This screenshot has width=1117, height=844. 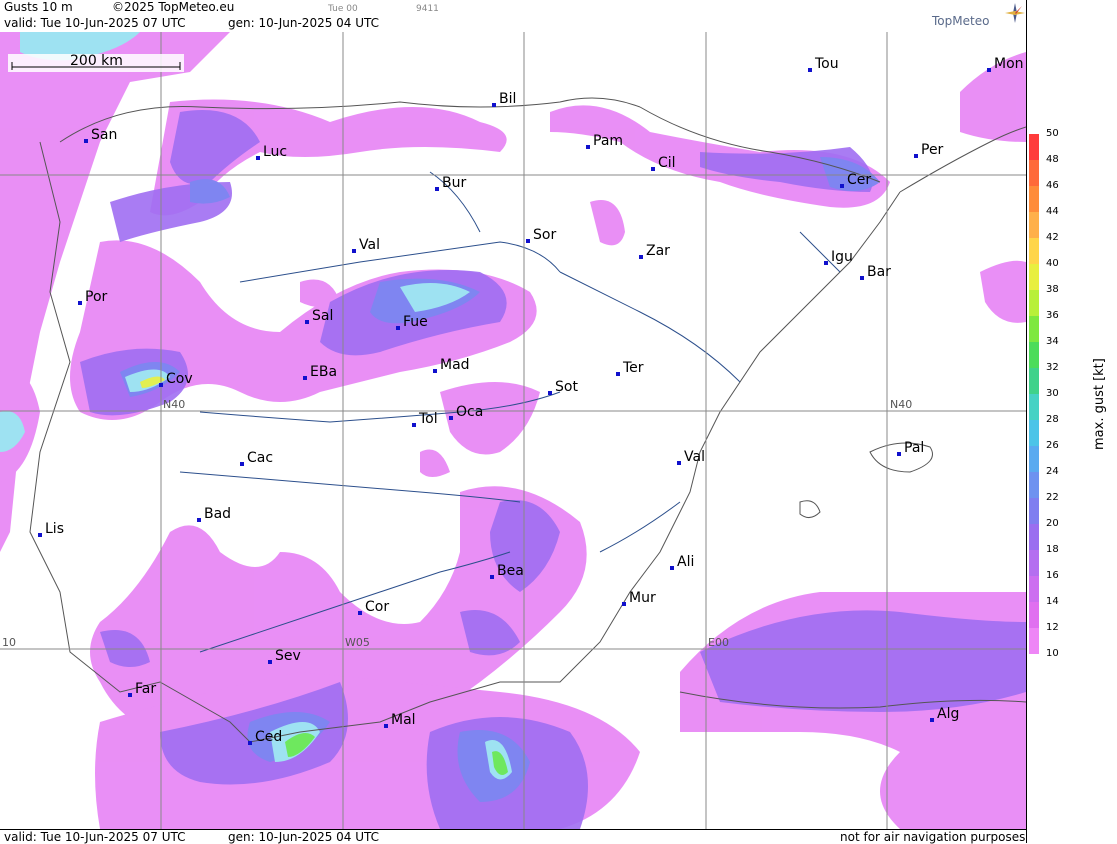 What do you see at coordinates (9, 642) in the screenshot?
I see `grid-label-w10: 10` at bounding box center [9, 642].